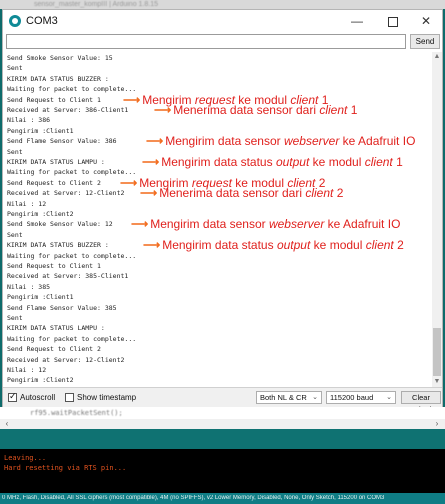  I want to click on close-button: ✕, so click(426, 21).